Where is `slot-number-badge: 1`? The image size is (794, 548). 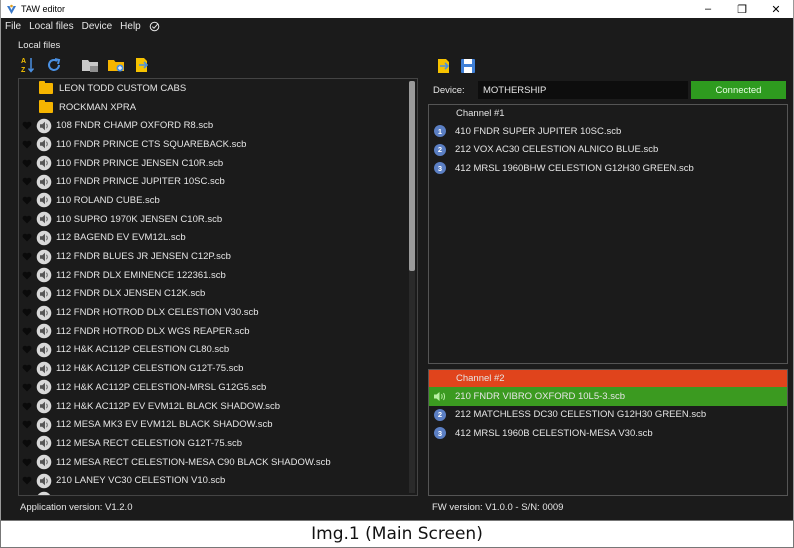
slot-number-badge: 1 is located at coordinates (440, 131).